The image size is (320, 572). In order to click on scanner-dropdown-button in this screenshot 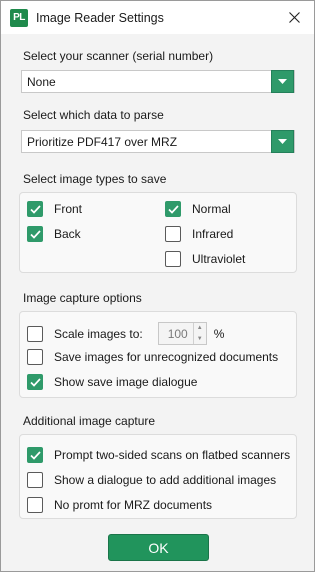, I will do `click(282, 81)`.